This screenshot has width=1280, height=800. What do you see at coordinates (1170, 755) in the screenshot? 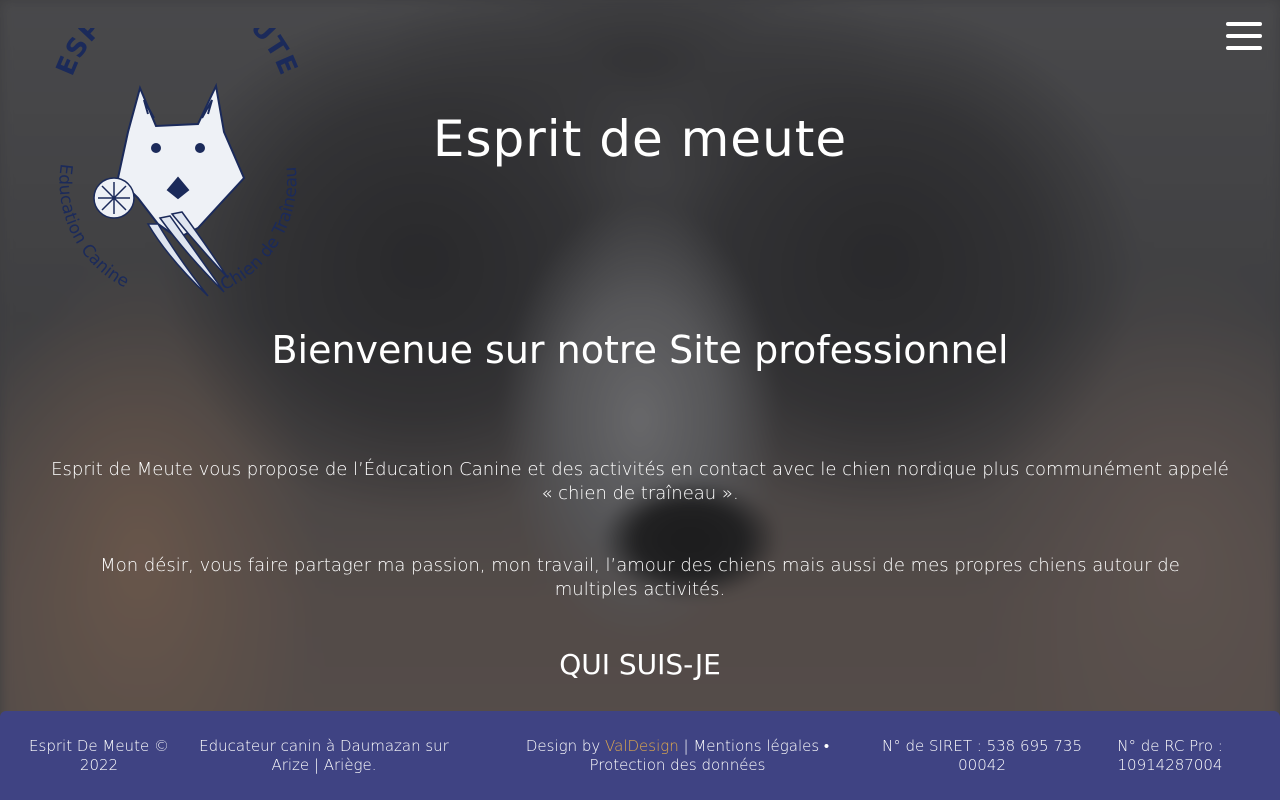
I see `footer-rc-pro: N° de RC Pro : 10914287004` at bounding box center [1170, 755].